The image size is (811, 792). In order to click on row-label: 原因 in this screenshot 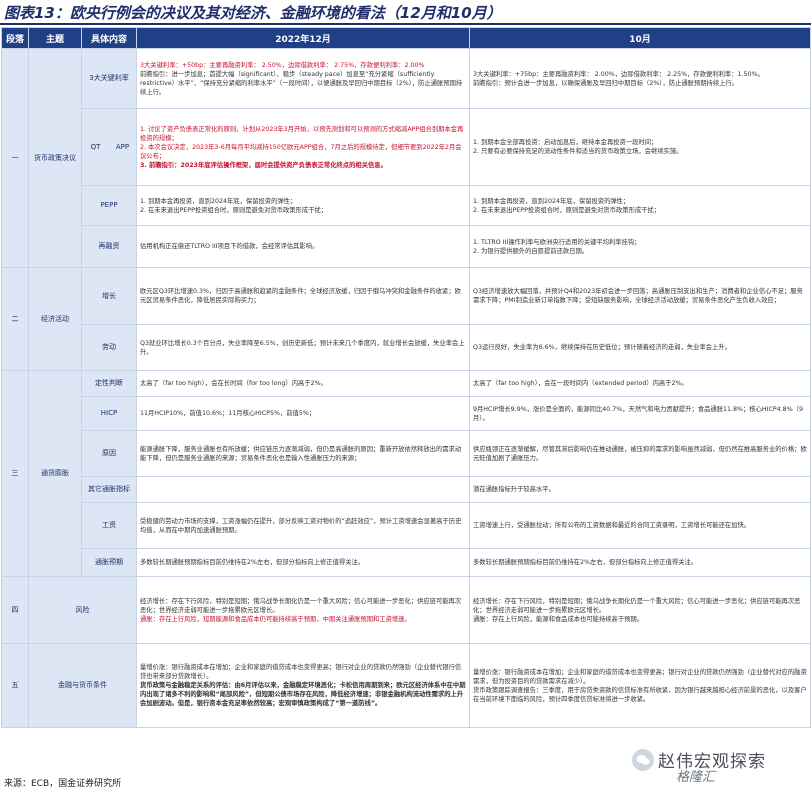, I will do `click(109, 453)`.